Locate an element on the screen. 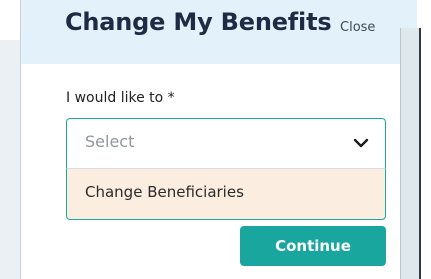  field-label: I would like to * is located at coordinates (120, 98).